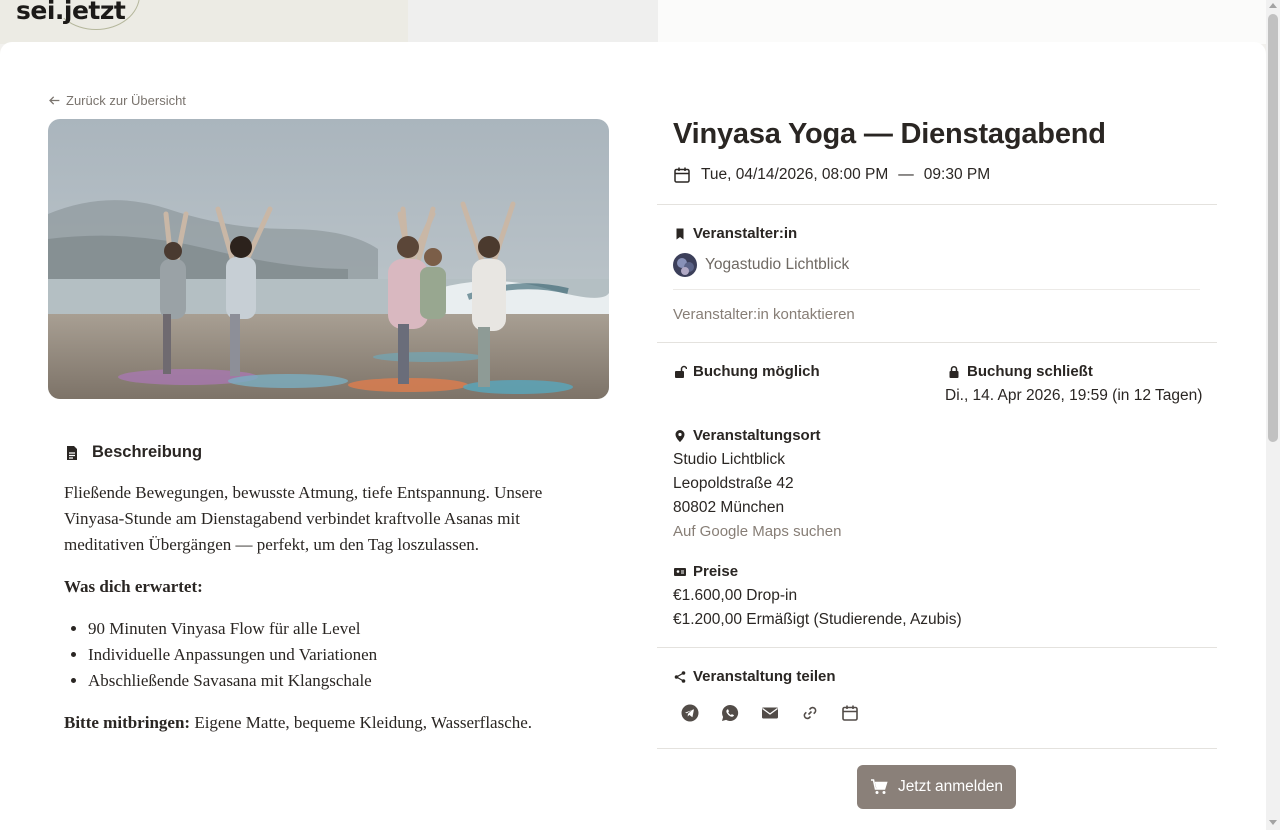 The image size is (1280, 830). I want to click on share-icons, so click(770, 713).